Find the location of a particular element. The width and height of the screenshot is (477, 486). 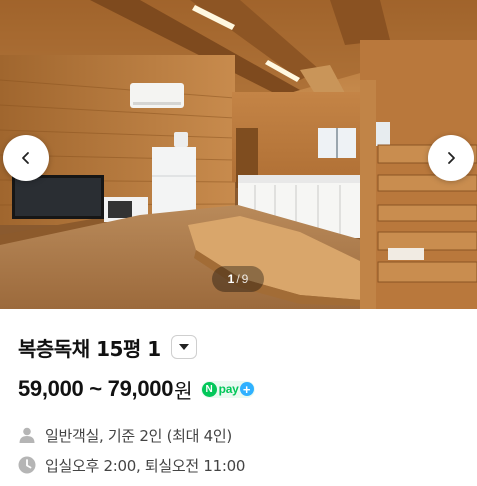

next-photo-button is located at coordinates (451, 158).